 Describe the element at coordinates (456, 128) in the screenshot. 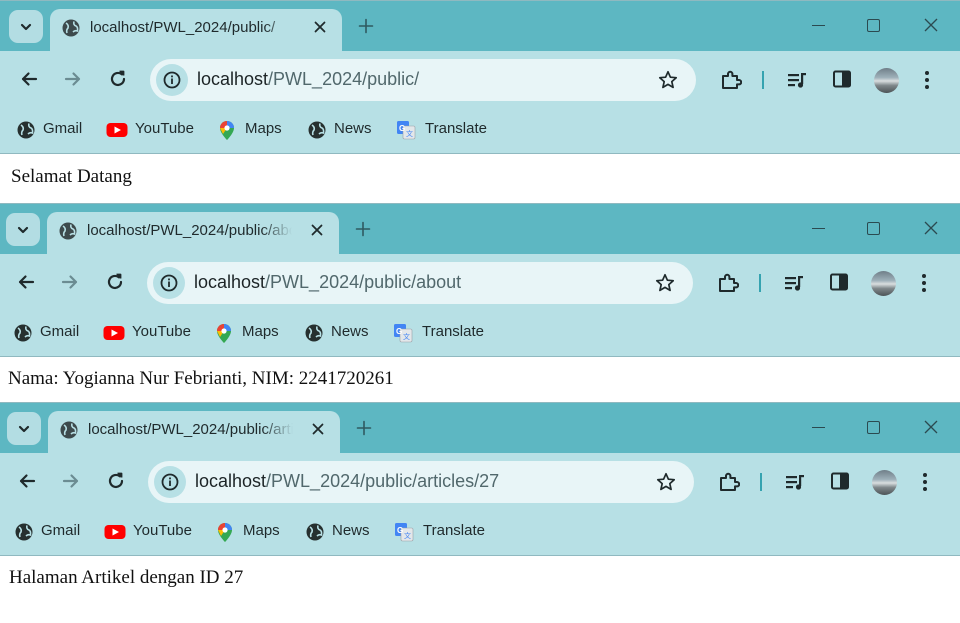

I see `bookmark-label: Translate` at that location.